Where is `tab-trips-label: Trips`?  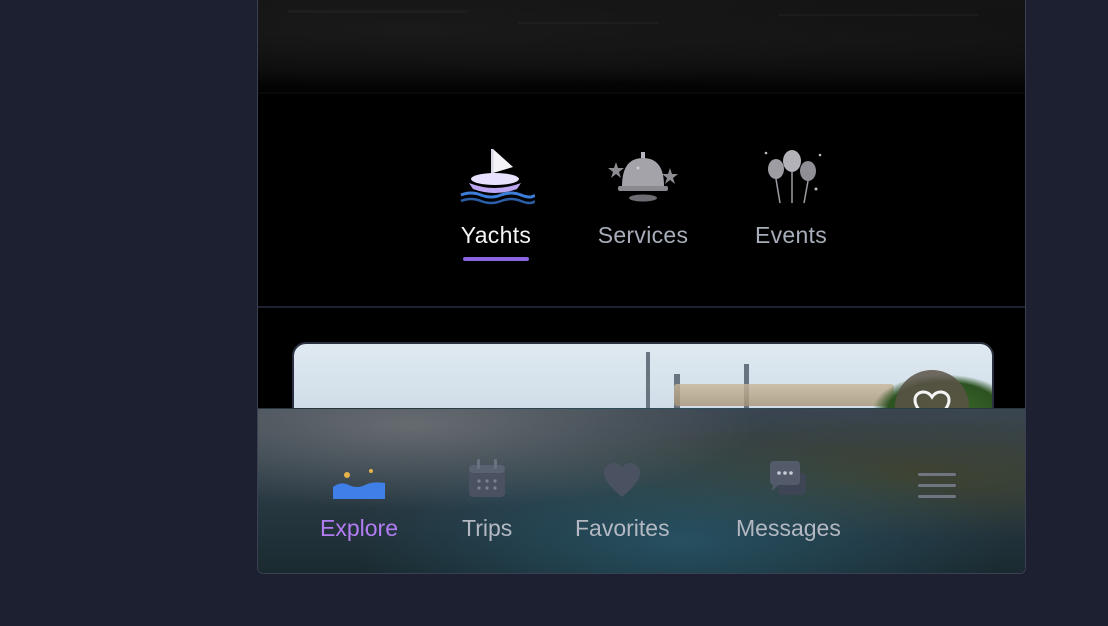
tab-trips-label: Trips is located at coordinates (487, 528).